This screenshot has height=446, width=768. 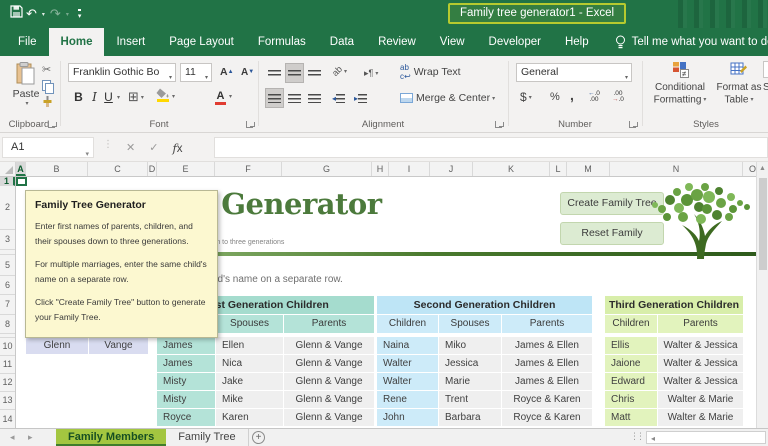 What do you see at coordinates (122, 72) in the screenshot?
I see `font-name-select: Franklin Gothic Bo ▾` at bounding box center [122, 72].